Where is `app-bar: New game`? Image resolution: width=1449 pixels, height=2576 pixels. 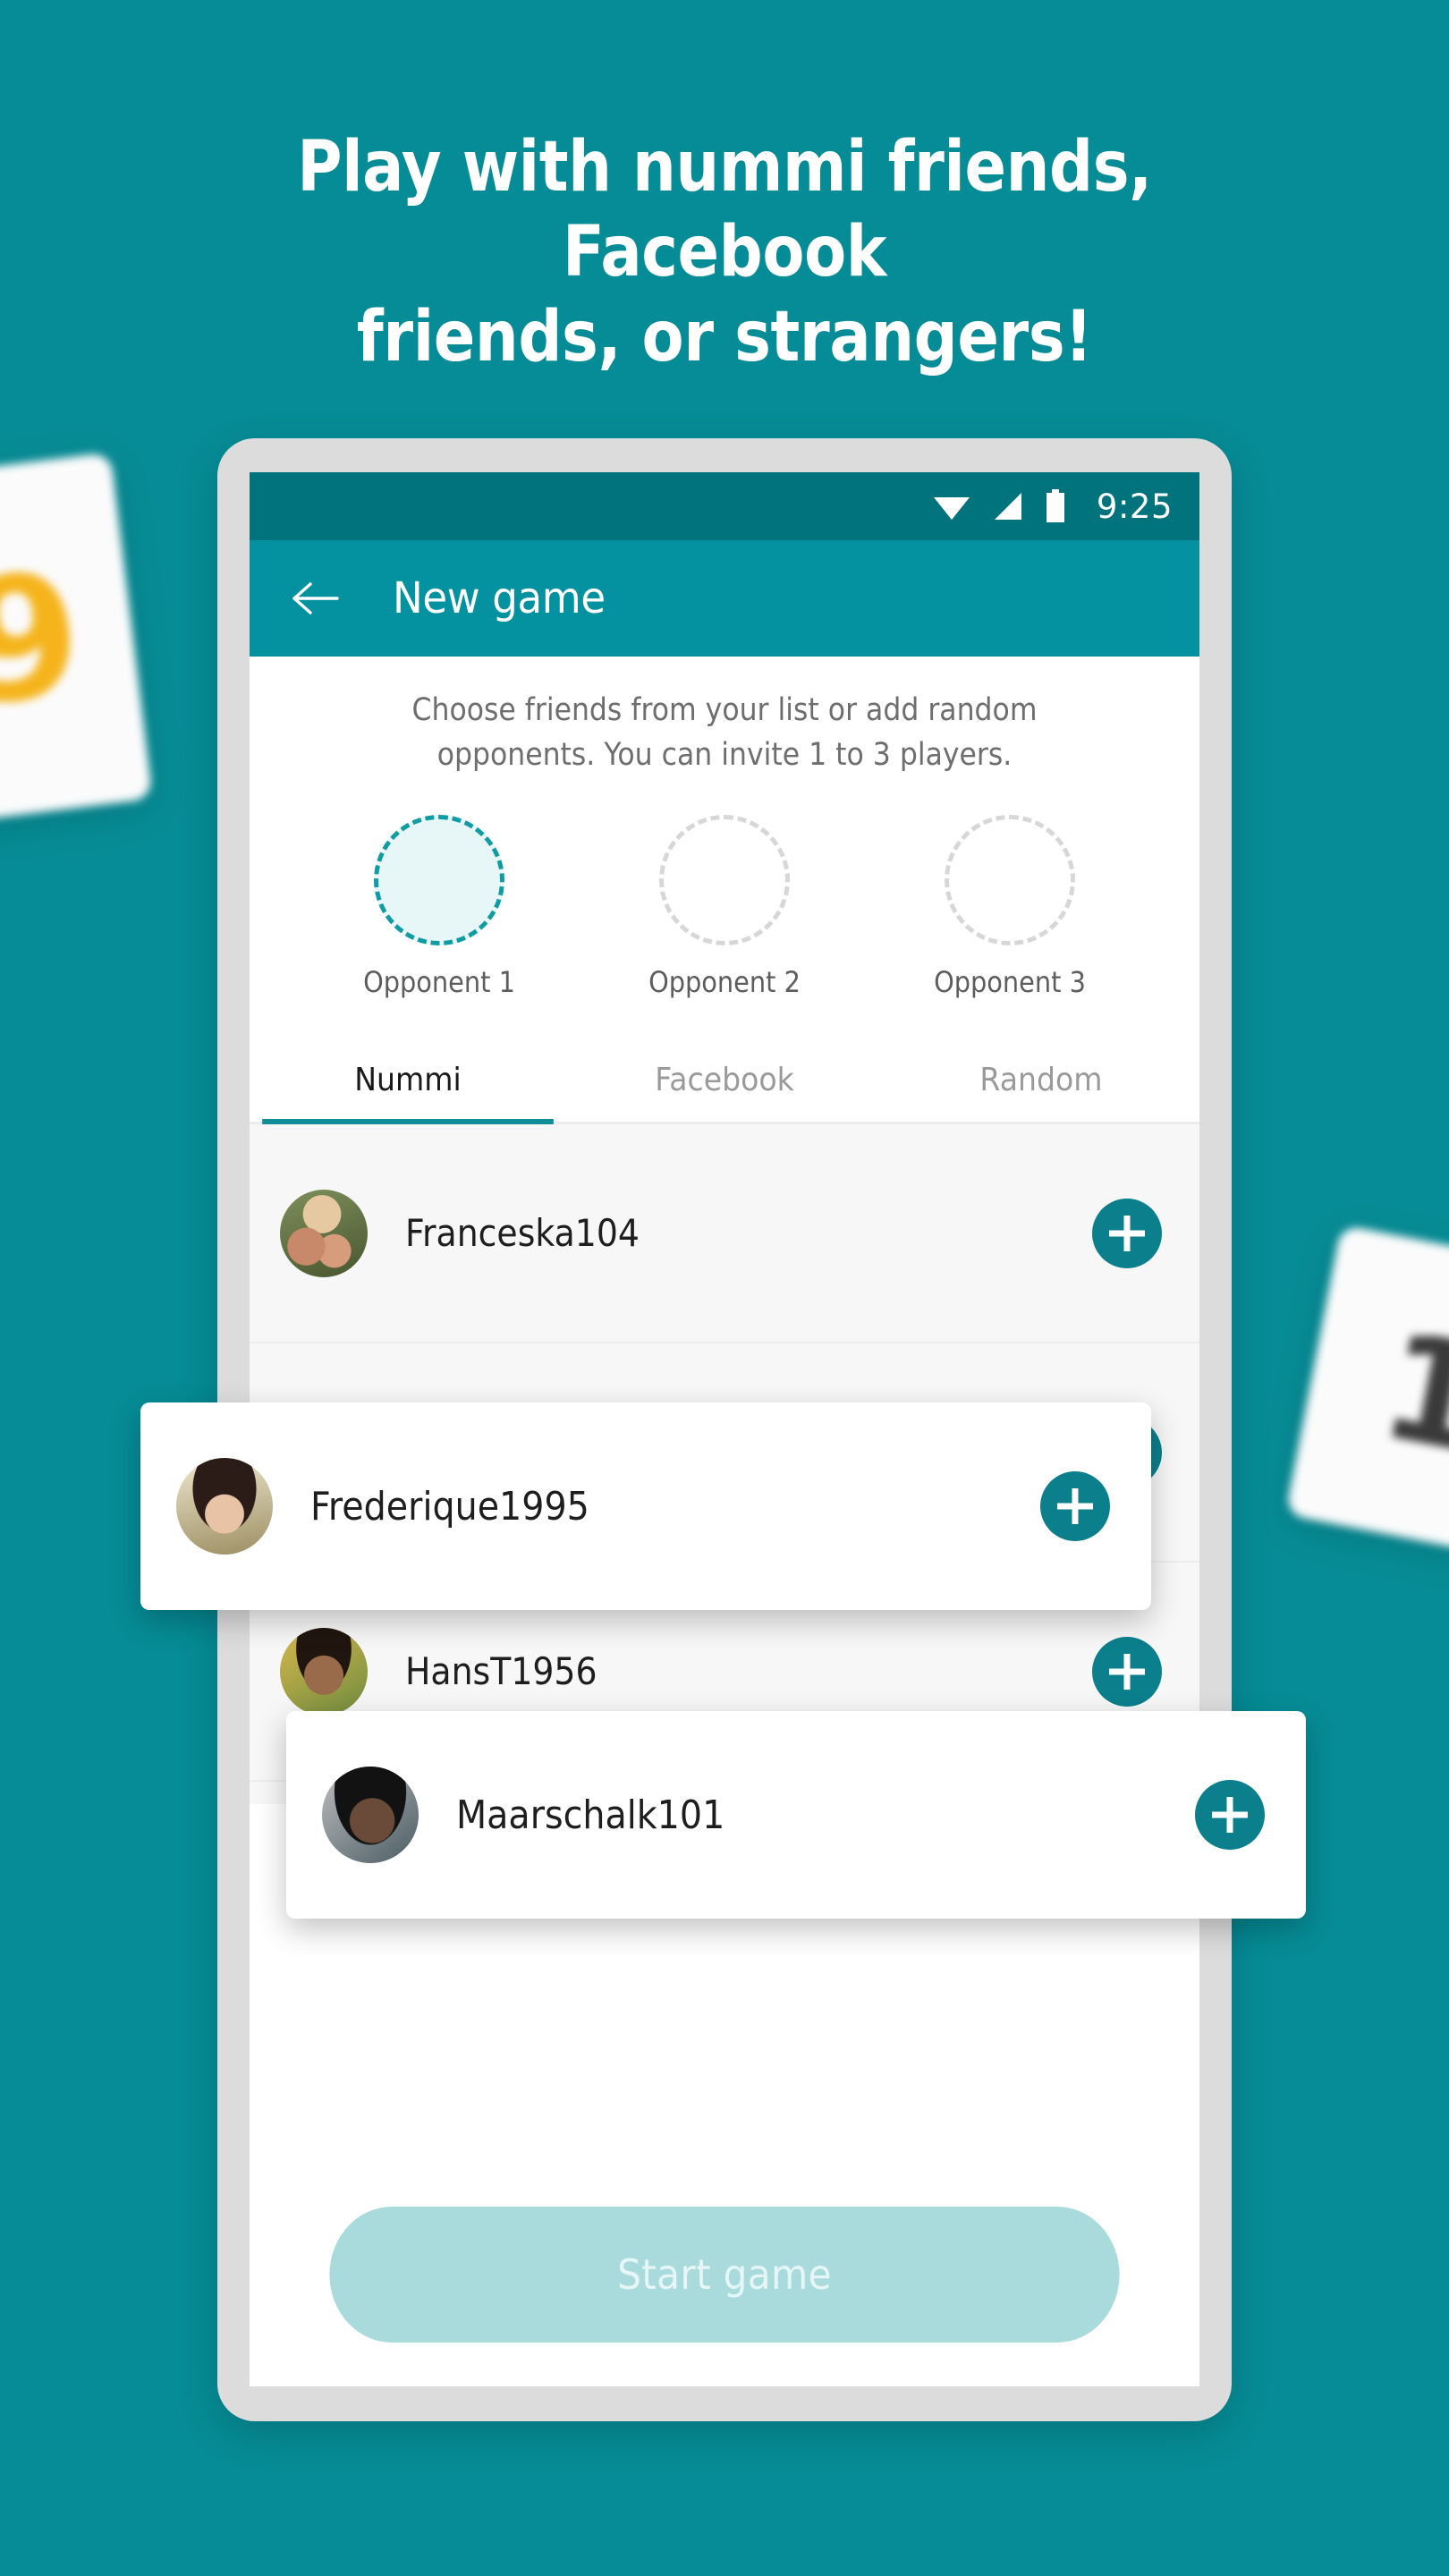
app-bar: New game is located at coordinates (724, 598).